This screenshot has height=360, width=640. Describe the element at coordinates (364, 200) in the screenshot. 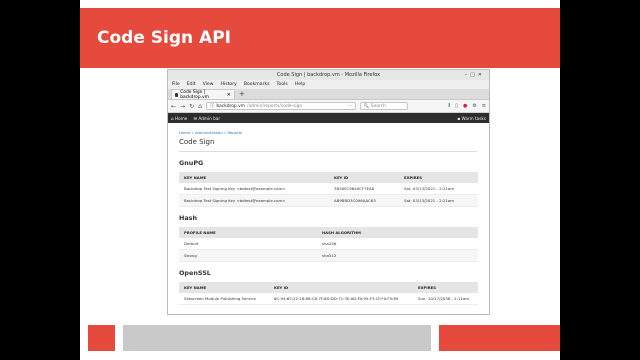

I see `table-cell: AB9BBD3C096AAC63` at that location.